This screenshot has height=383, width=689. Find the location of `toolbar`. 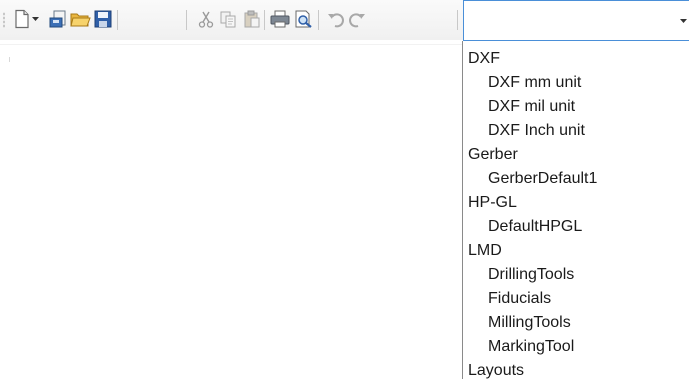

toolbar is located at coordinates (344, 20).